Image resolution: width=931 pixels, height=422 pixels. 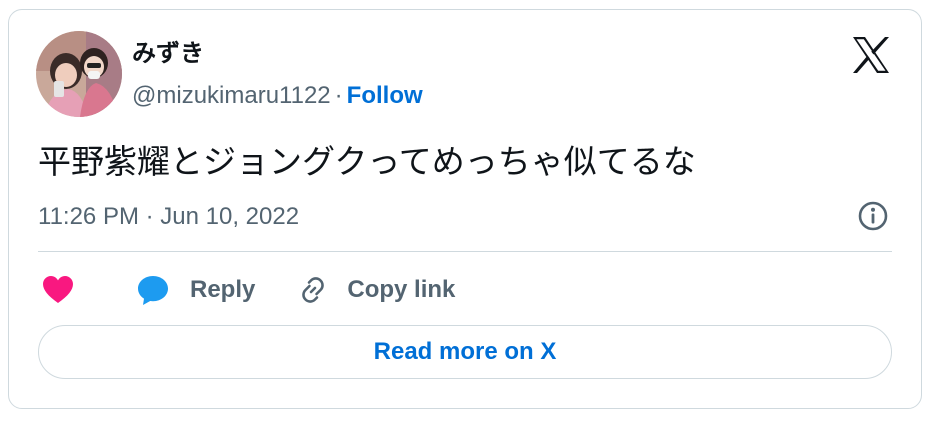 What do you see at coordinates (153, 290) in the screenshot?
I see `speech-bubble-icon` at bounding box center [153, 290].